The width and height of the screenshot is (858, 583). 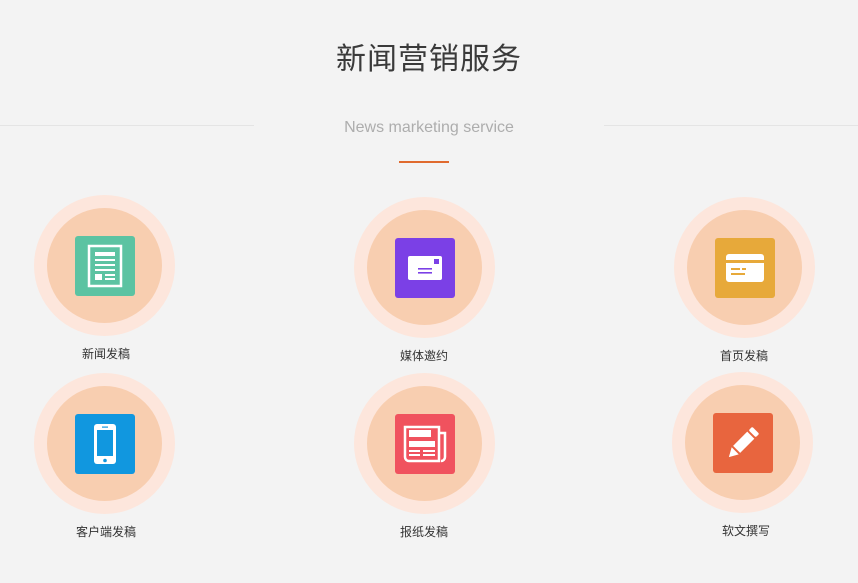 I want to click on pencil-icon, so click(x=743, y=443).